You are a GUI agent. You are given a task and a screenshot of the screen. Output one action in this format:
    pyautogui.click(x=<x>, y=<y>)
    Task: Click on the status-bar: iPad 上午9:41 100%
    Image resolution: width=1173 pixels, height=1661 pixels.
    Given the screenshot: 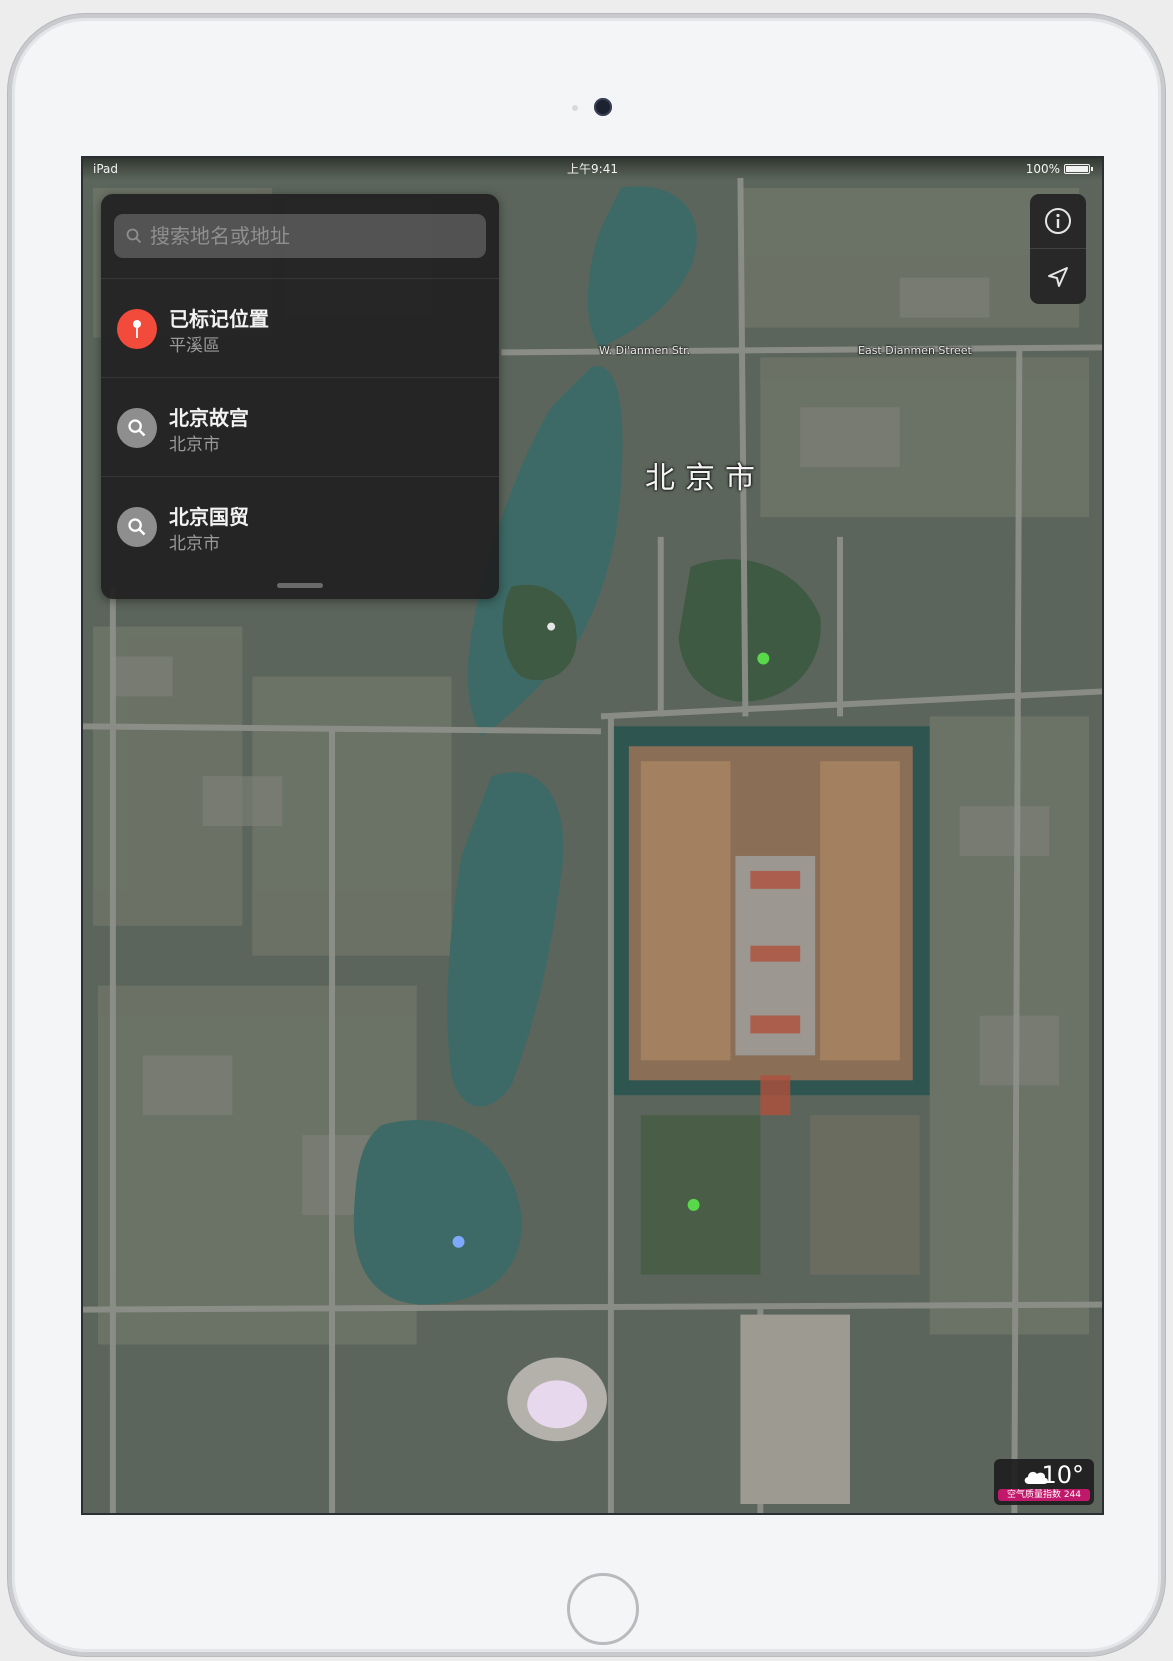 What is the action you would take?
    pyautogui.click(x=592, y=169)
    